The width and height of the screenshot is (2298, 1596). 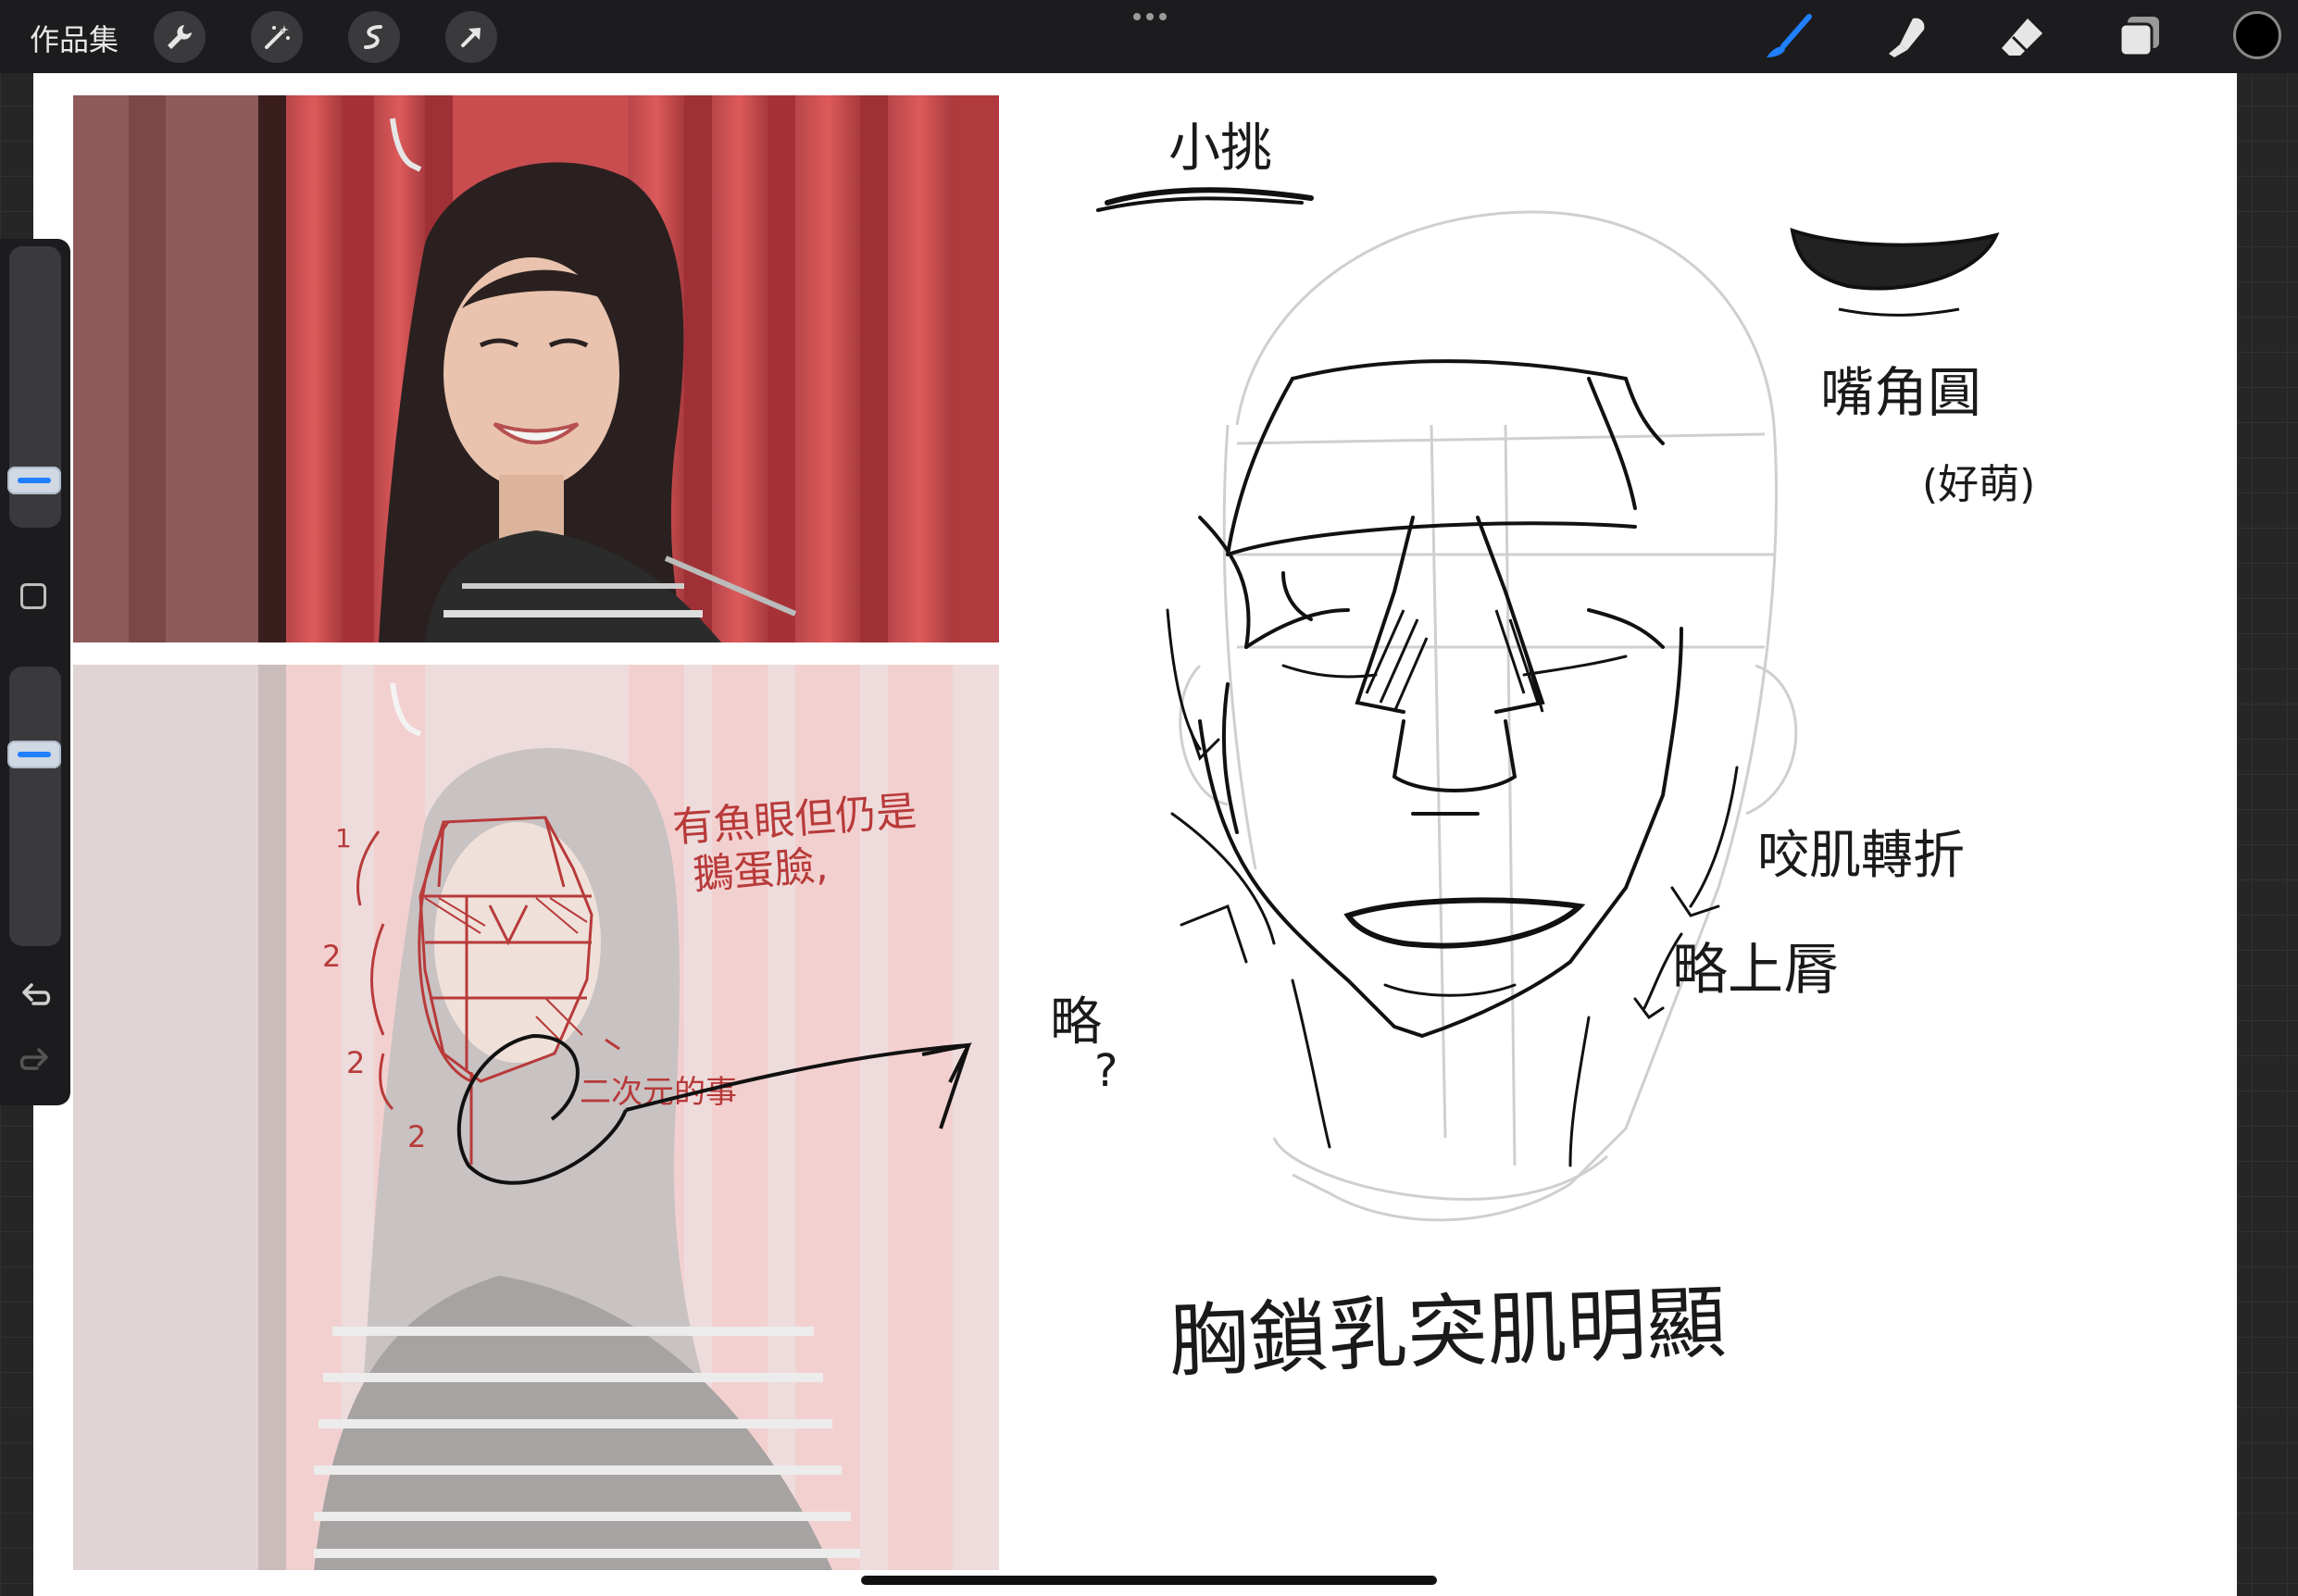 What do you see at coordinates (34, 754) in the screenshot?
I see `opacity-thumb` at bounding box center [34, 754].